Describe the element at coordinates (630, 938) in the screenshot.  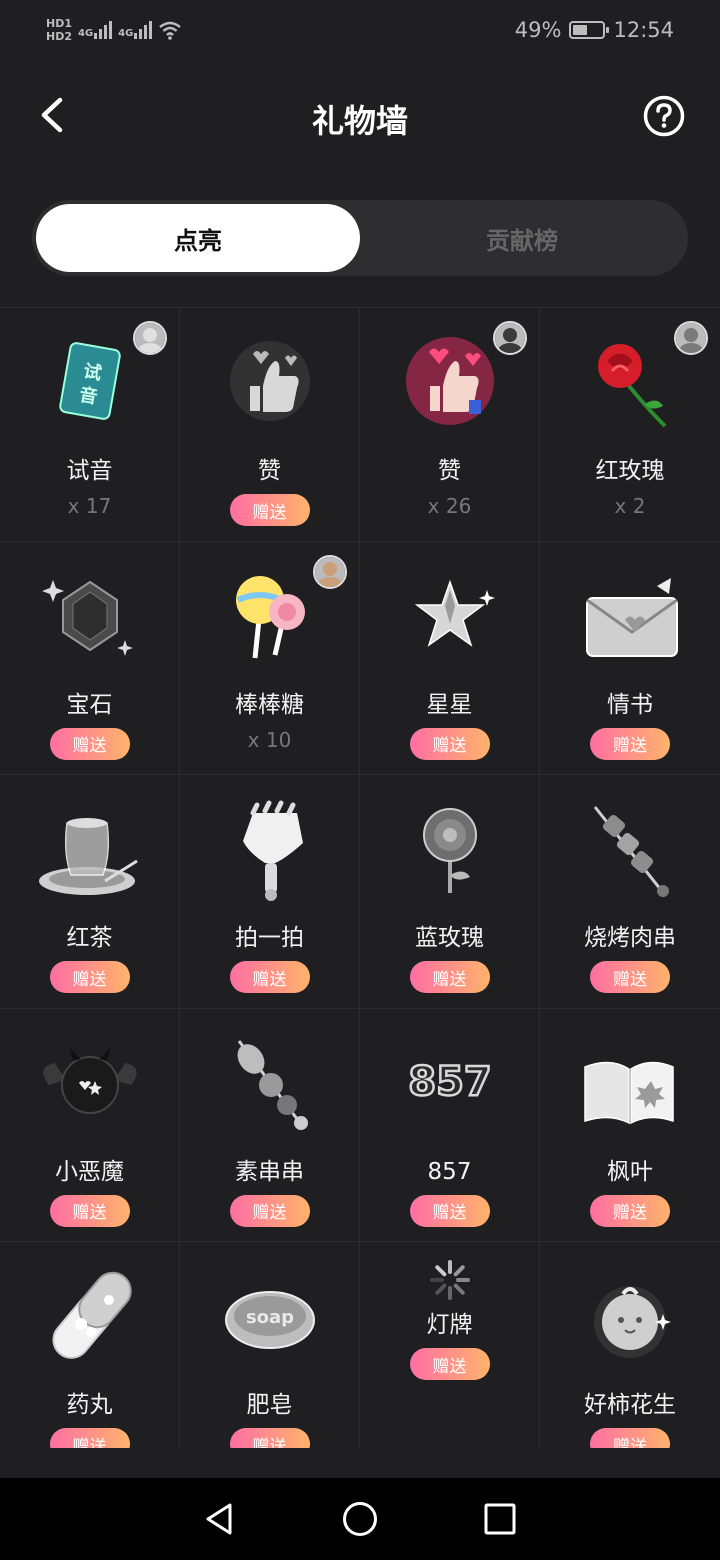
I see `gift-name: 烧烤肉串` at that location.